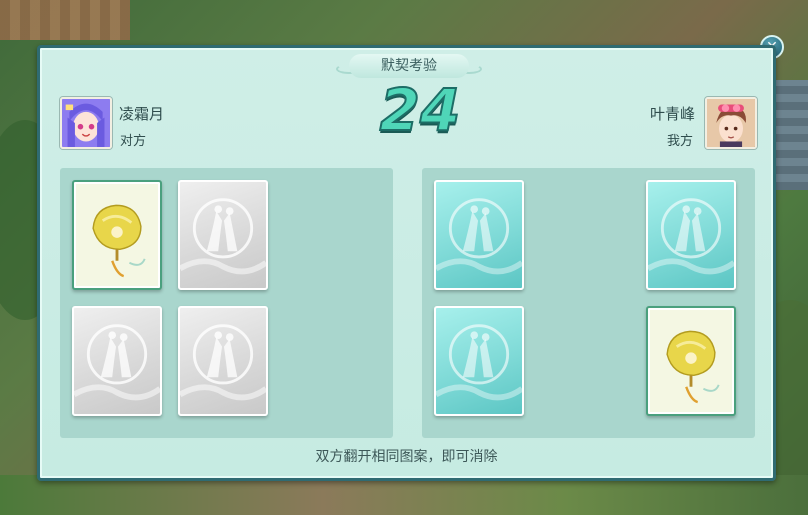  Describe the element at coordinates (142, 114) in the screenshot. I see `opponent-name: 凌霜月` at that location.